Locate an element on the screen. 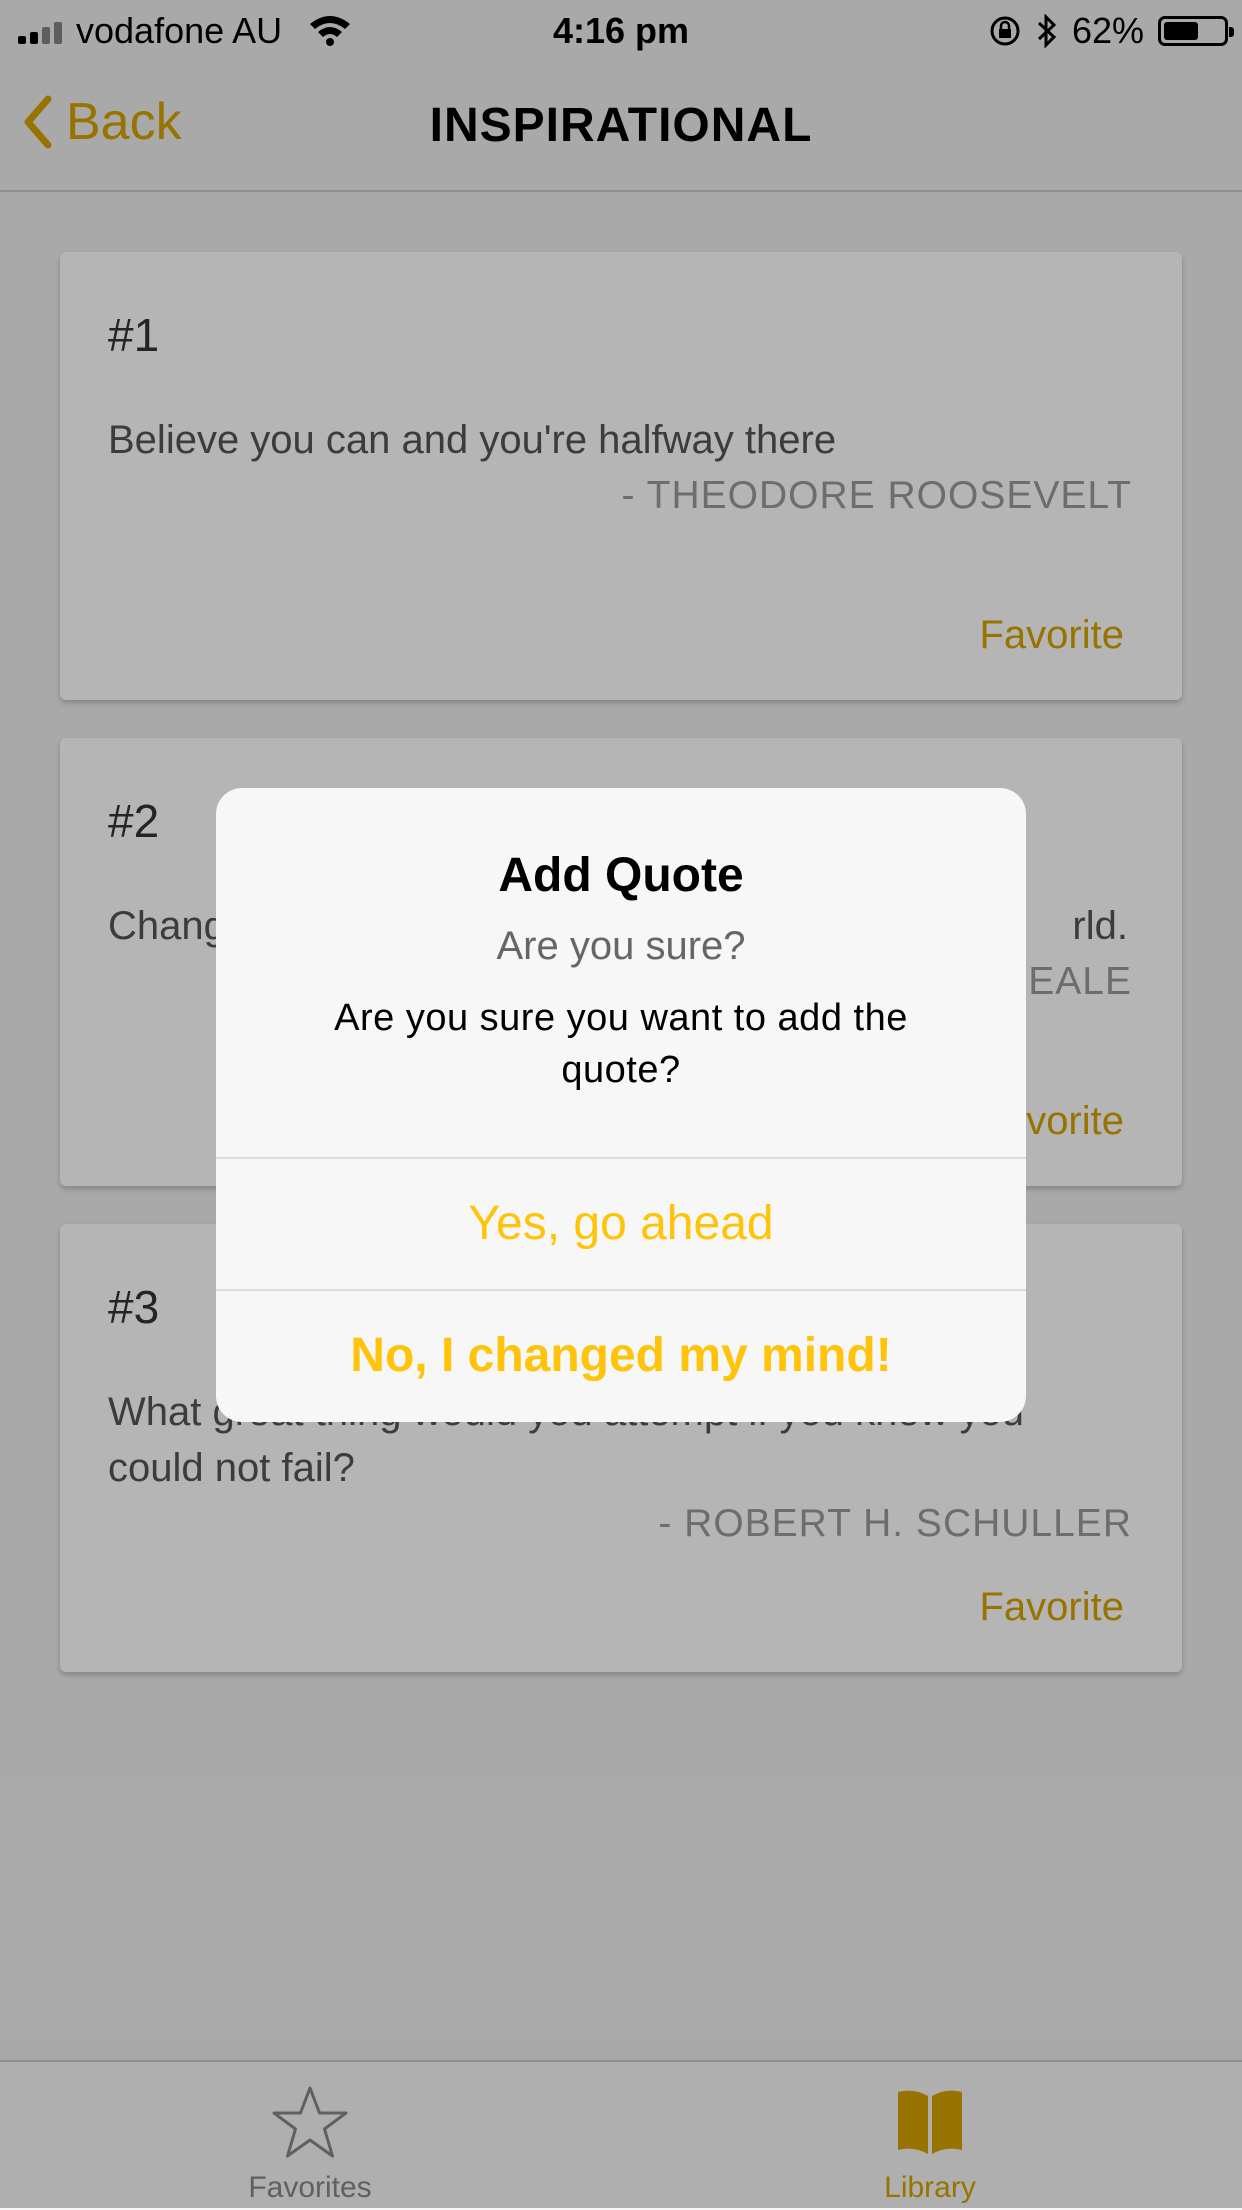 This screenshot has height=2210, width=1242. confirm-button: Yes, go ahead is located at coordinates (621, 1224).